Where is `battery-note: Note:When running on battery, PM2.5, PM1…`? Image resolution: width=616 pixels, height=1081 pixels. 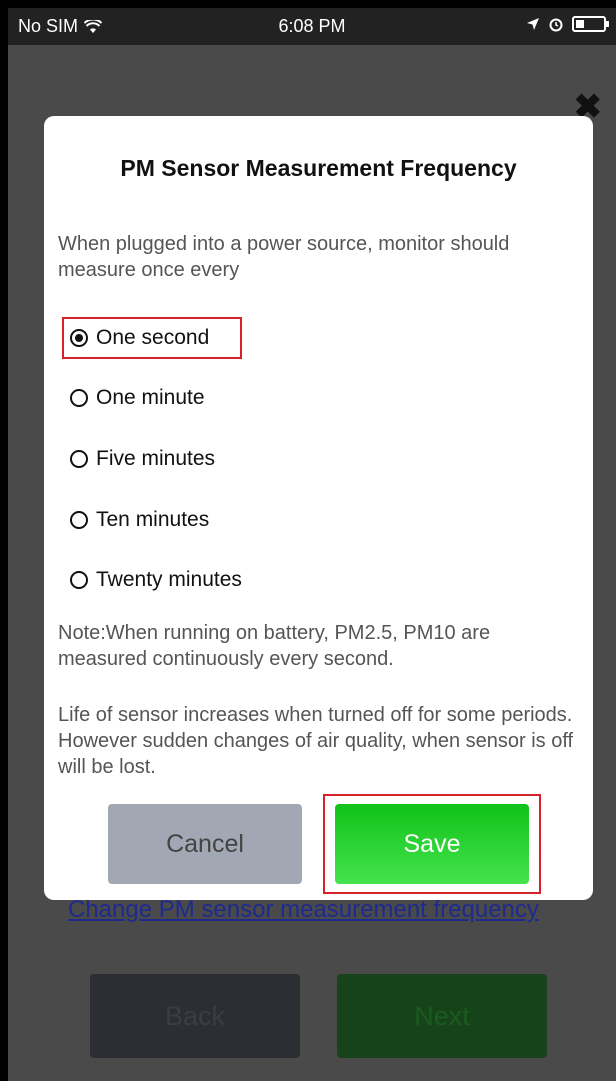 battery-note: Note:When running on battery, PM2.5, PM1… is located at coordinates (274, 646).